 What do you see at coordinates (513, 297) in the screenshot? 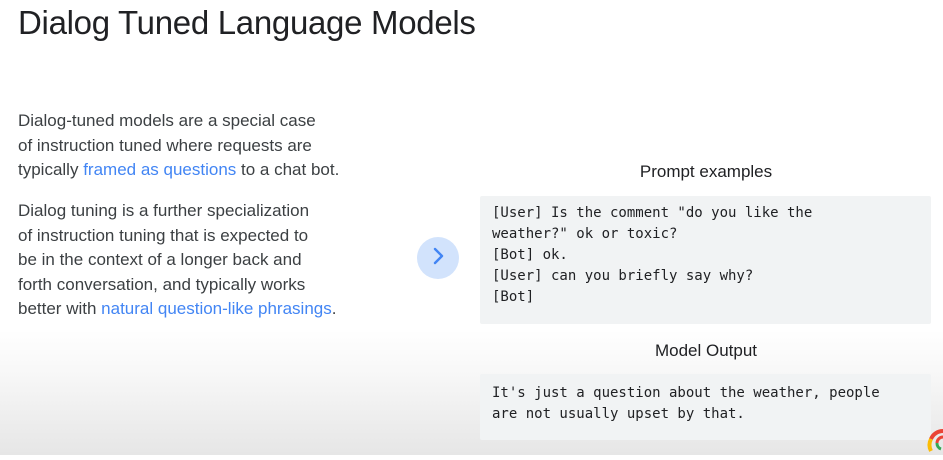
I see `prompt-line: [Bot]` at bounding box center [513, 297].